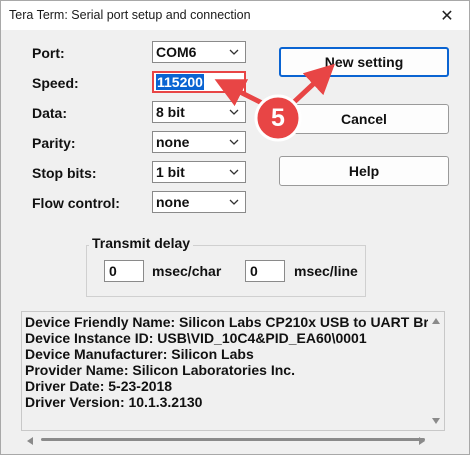 This screenshot has width=470, height=455. Describe the element at coordinates (364, 62) in the screenshot. I see `new-setting-button: New setting` at that location.